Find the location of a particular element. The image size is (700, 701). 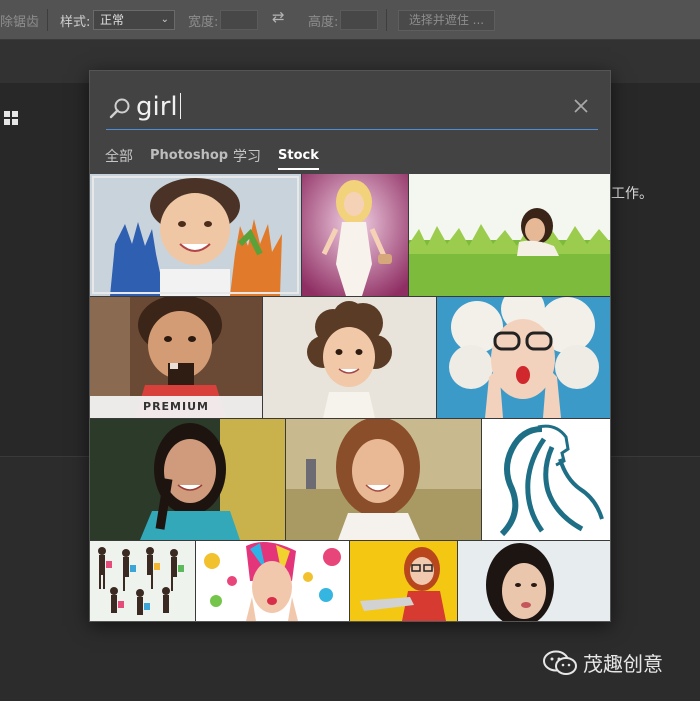

stock-thumbnail-child-painted-hands is located at coordinates (195, 235).